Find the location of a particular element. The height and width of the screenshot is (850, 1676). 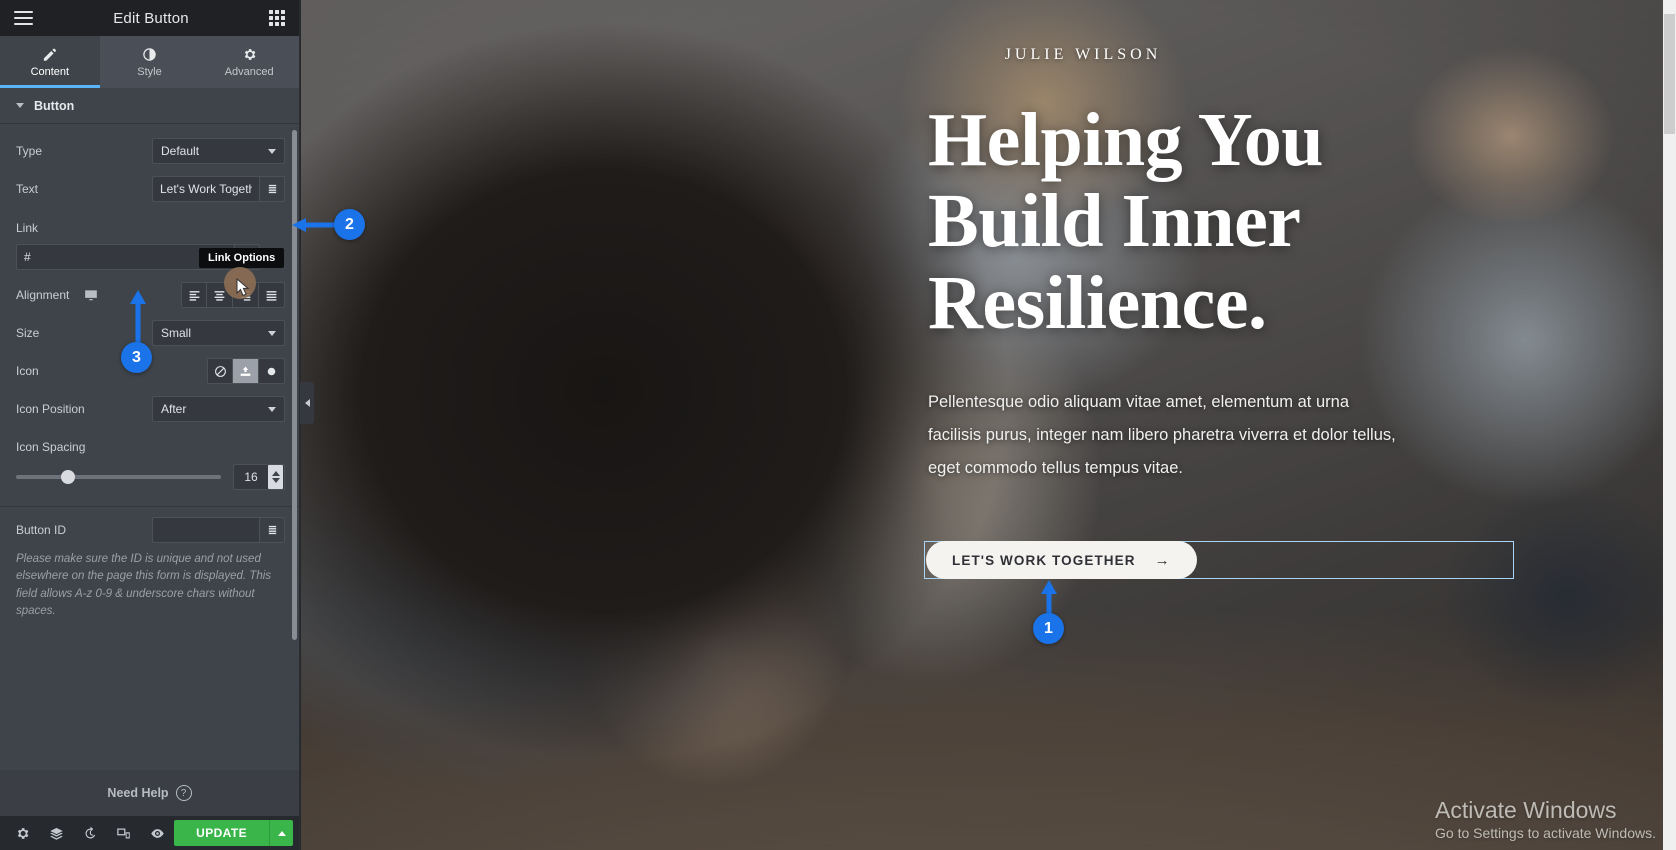

type-select: Default is located at coordinates (218, 151).